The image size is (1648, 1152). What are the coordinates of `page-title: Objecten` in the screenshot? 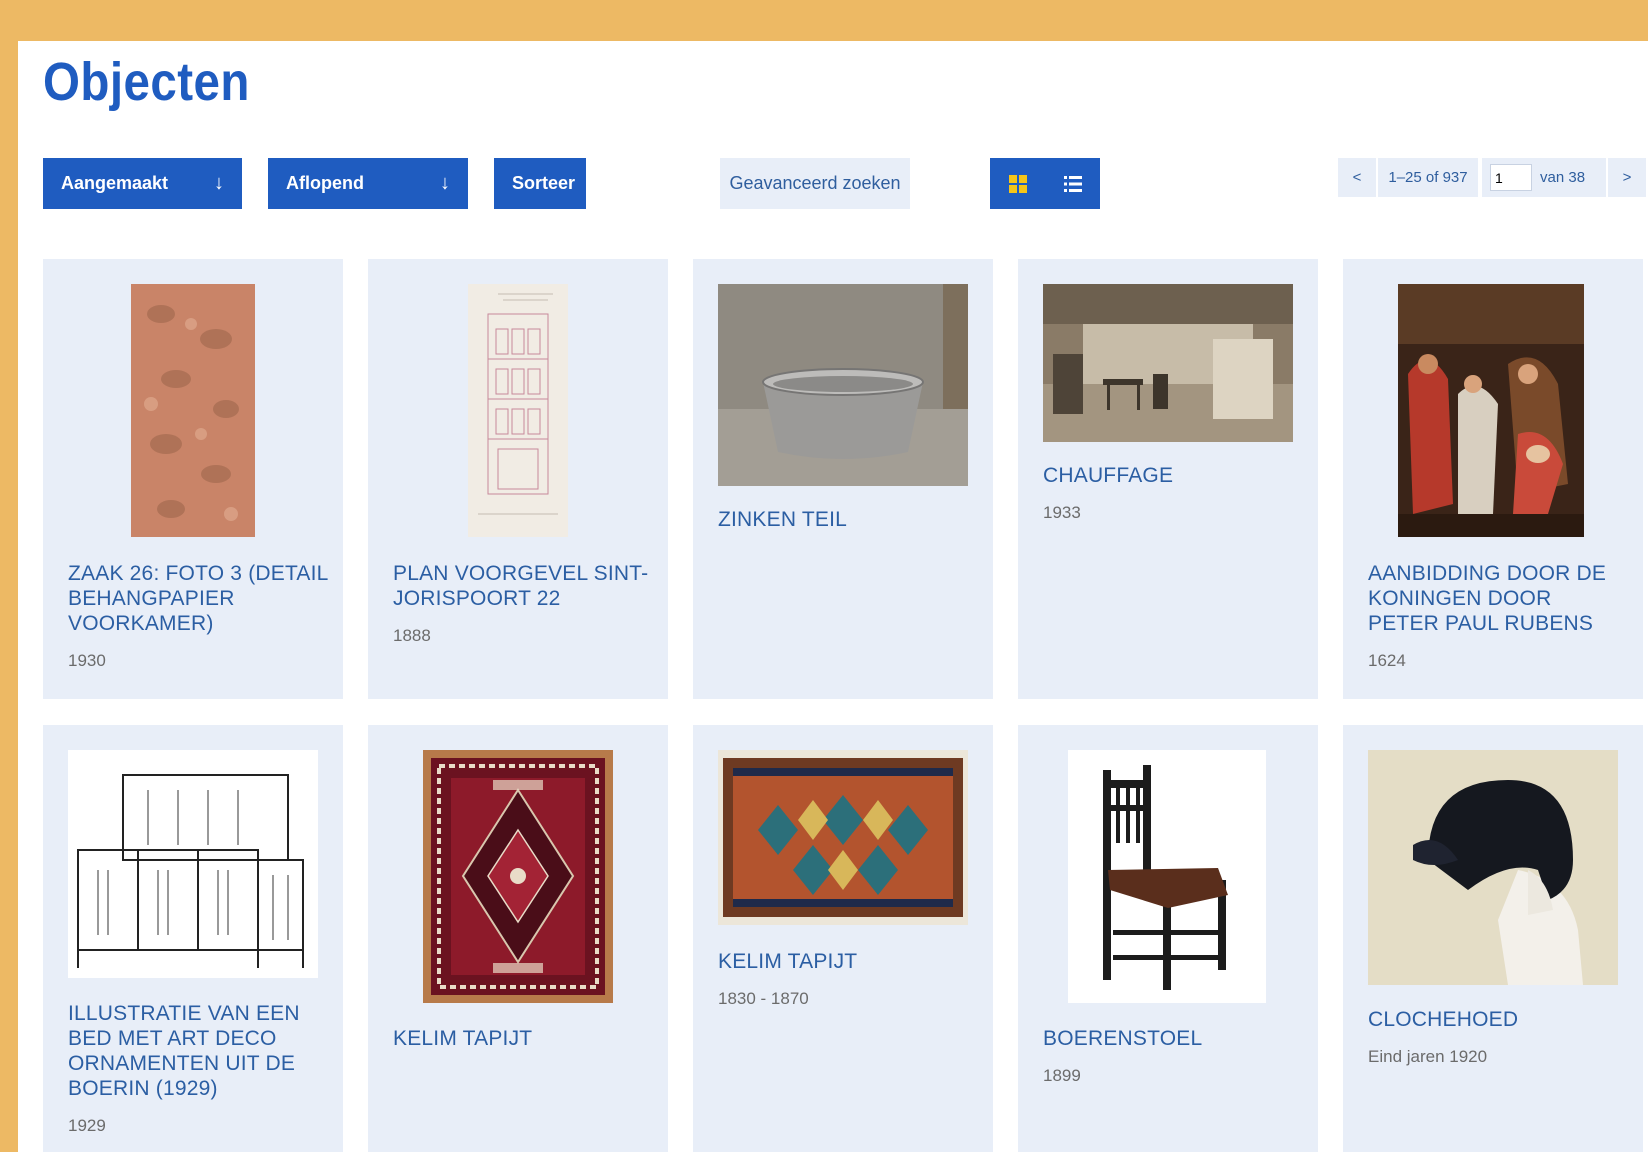 It's located at (146, 82).